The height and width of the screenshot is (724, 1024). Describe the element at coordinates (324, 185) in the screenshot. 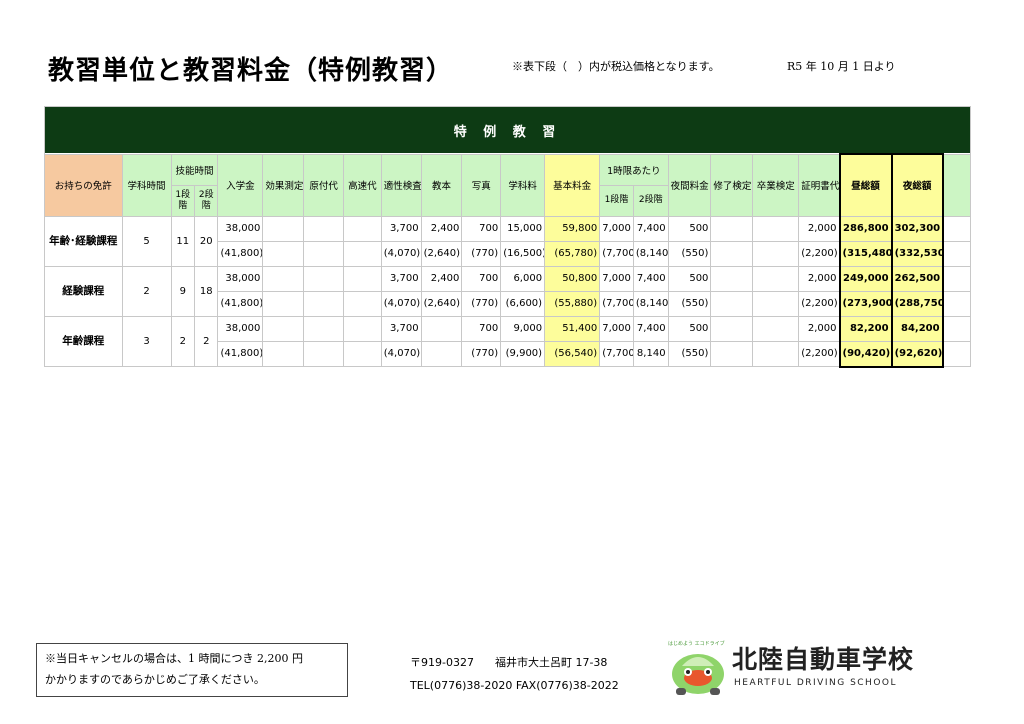

I see `header-origin-fee: 原付代` at that location.